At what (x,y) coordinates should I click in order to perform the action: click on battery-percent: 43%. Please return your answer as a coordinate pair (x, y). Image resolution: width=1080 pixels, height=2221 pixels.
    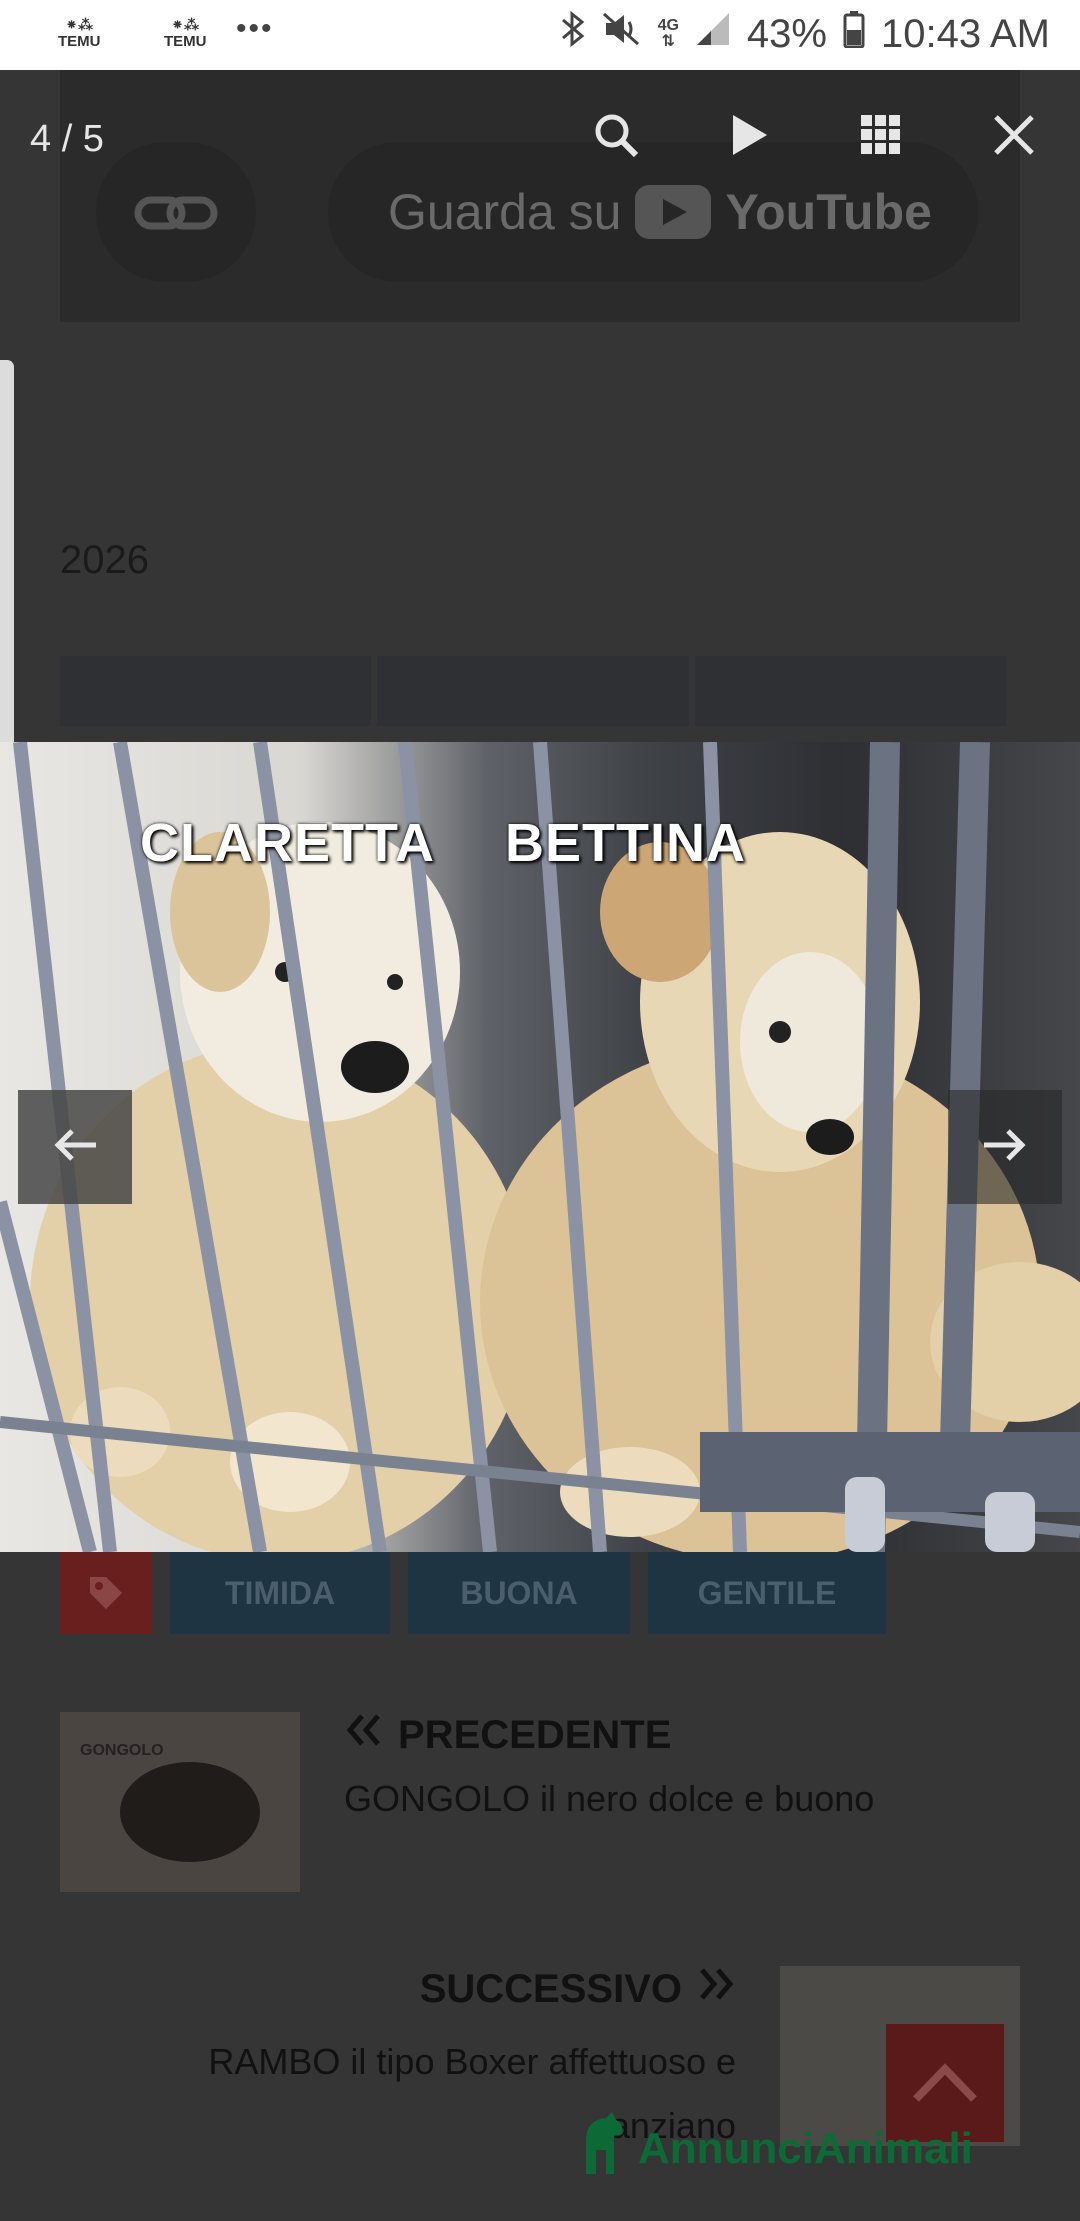
    Looking at the image, I should click on (786, 33).